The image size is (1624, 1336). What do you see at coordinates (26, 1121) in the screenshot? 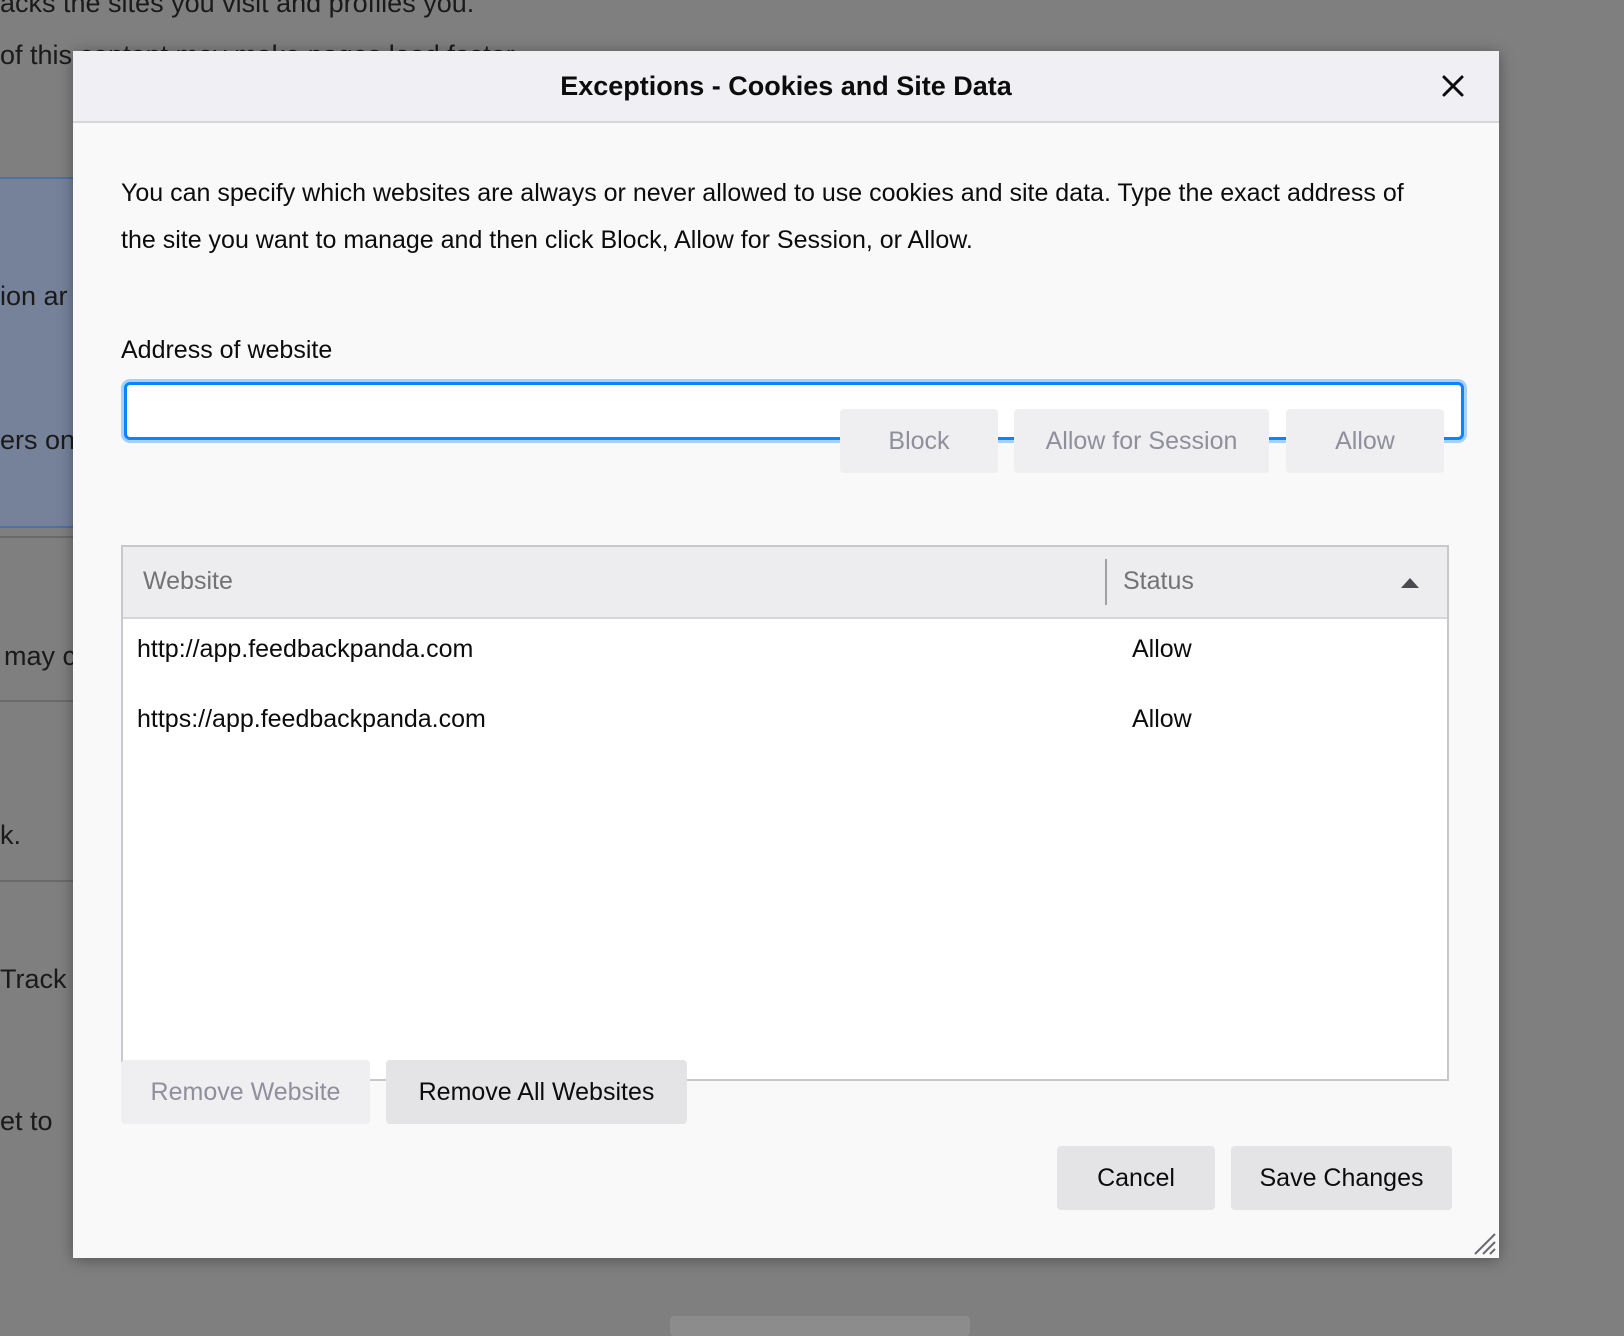
I see `background-text-line: et to` at bounding box center [26, 1121].